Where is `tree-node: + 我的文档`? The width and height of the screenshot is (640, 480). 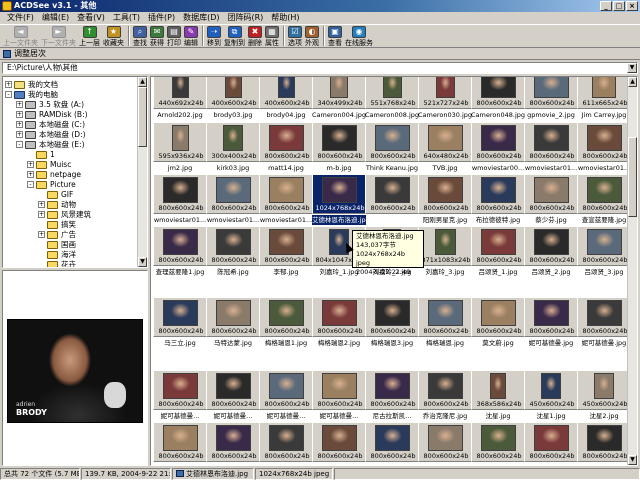 tree-node: + 我的文档 is located at coordinates (31, 84).